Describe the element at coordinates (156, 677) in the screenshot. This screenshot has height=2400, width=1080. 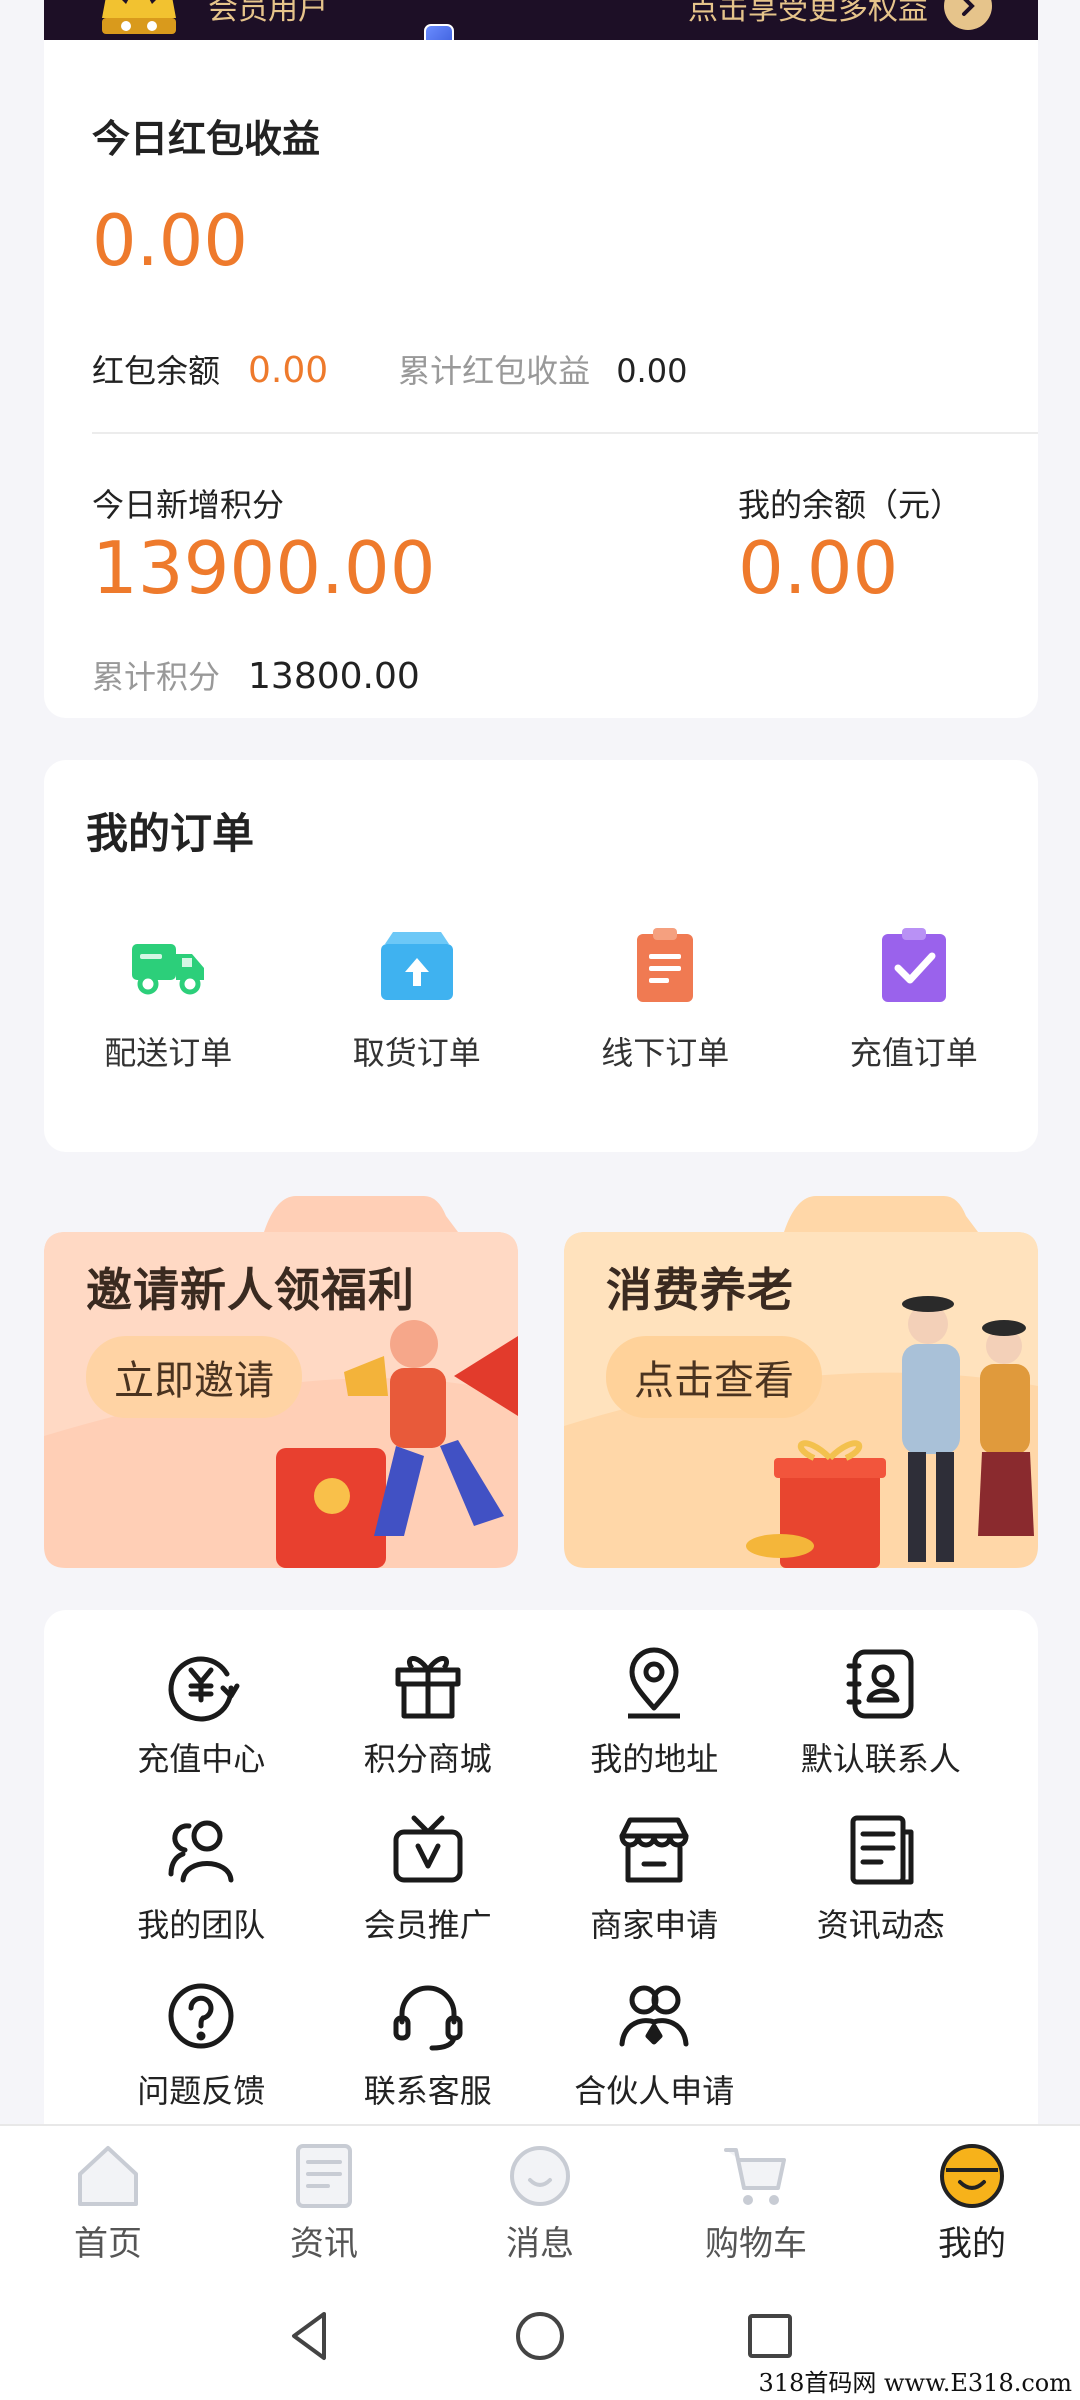
I see `cumulative-points-label: 累计积分` at that location.